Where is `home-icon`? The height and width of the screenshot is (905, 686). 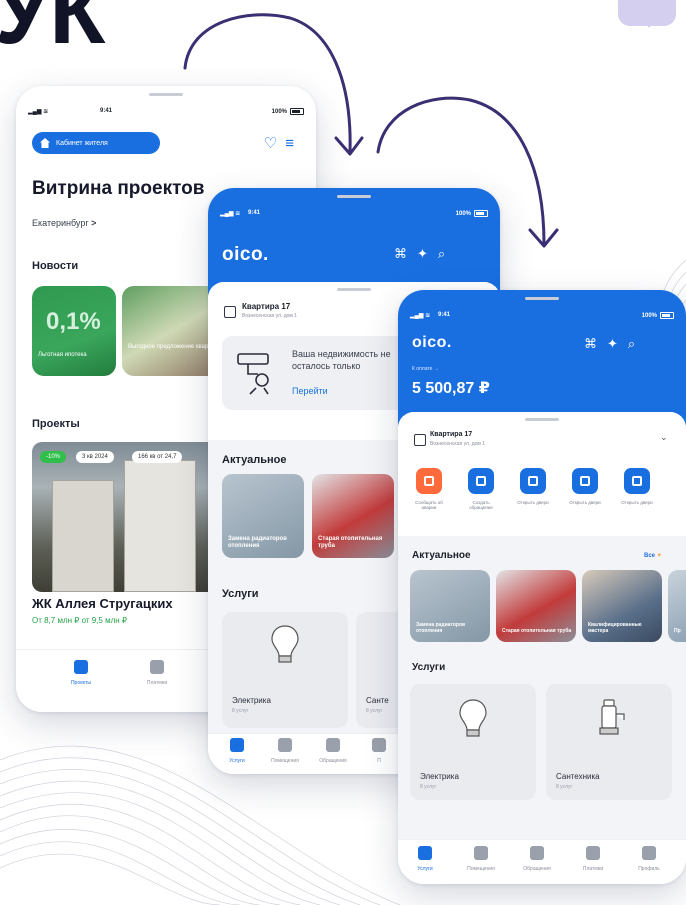 home-icon is located at coordinates (45, 143).